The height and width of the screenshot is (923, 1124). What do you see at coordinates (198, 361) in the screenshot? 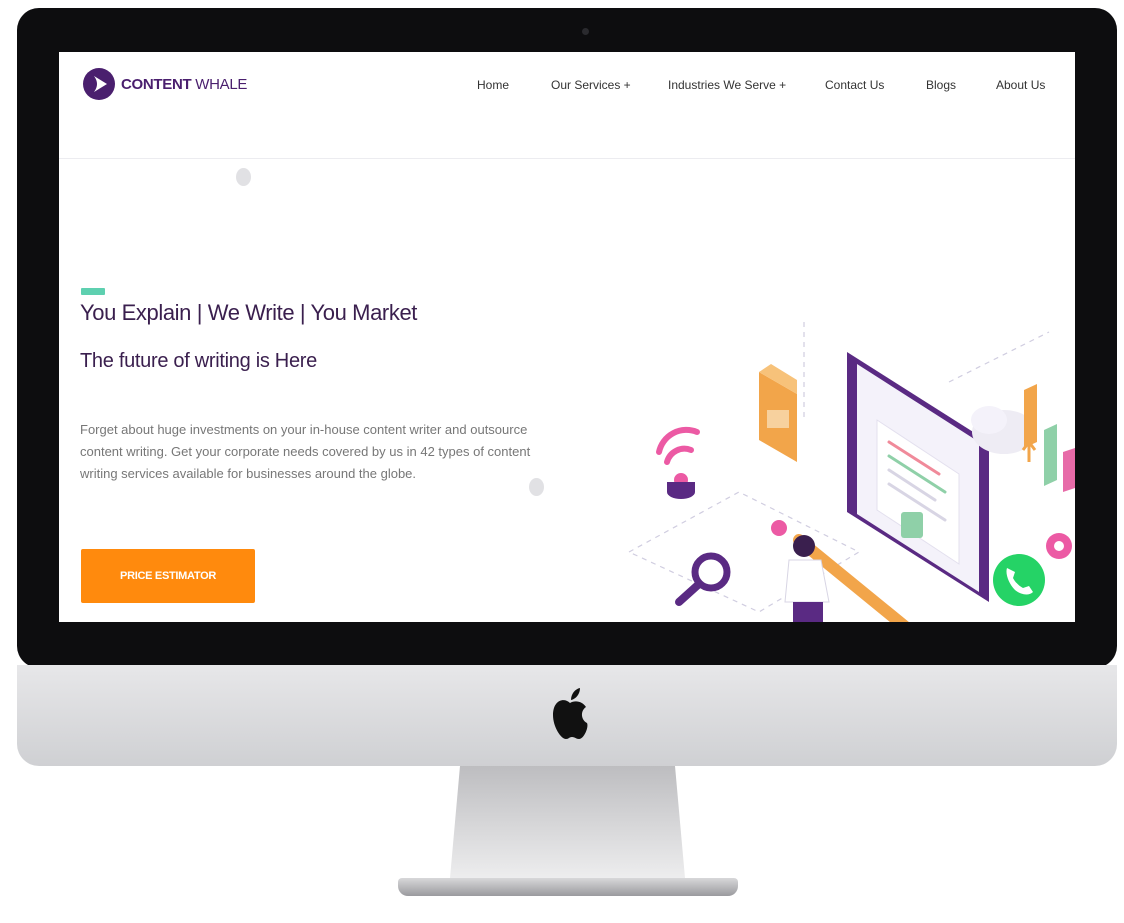
I see `hero-subheadline: The future of writing is Here` at bounding box center [198, 361].